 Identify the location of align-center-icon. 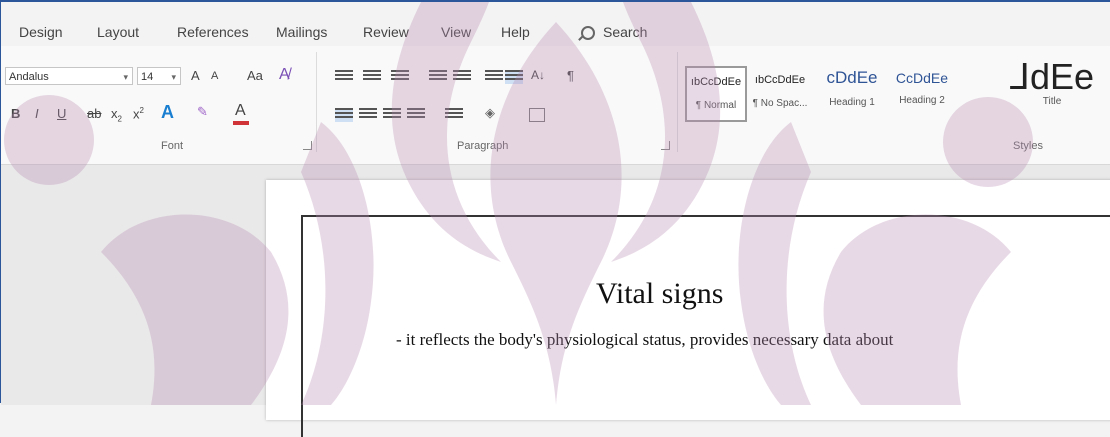
(368, 115).